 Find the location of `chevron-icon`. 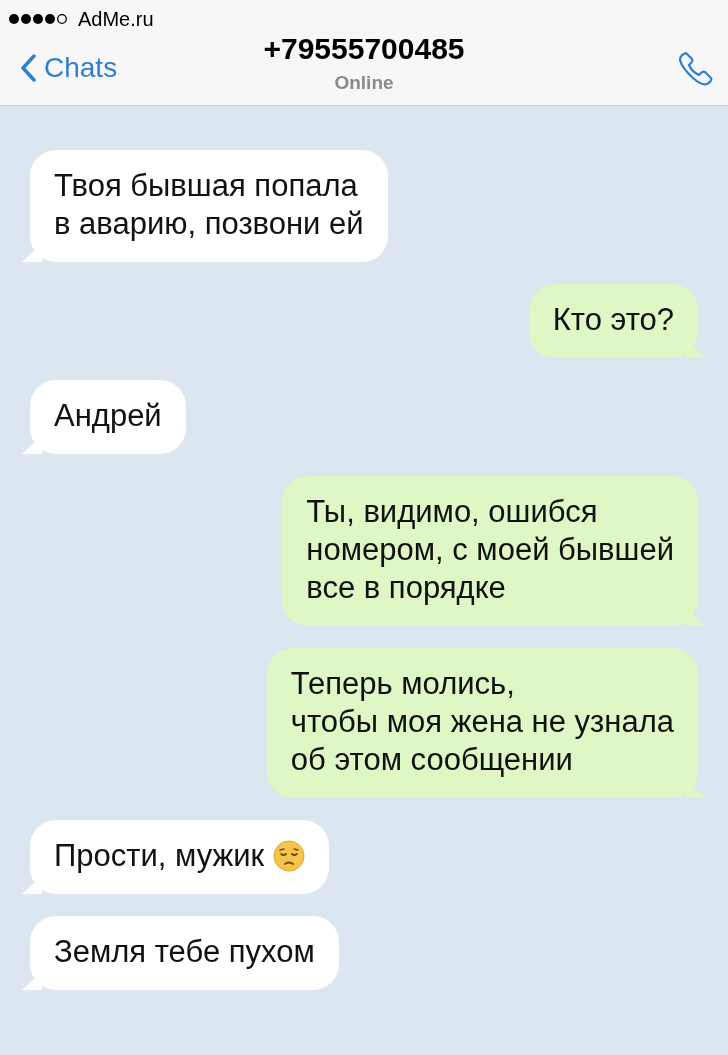

chevron-icon is located at coordinates (28, 67).